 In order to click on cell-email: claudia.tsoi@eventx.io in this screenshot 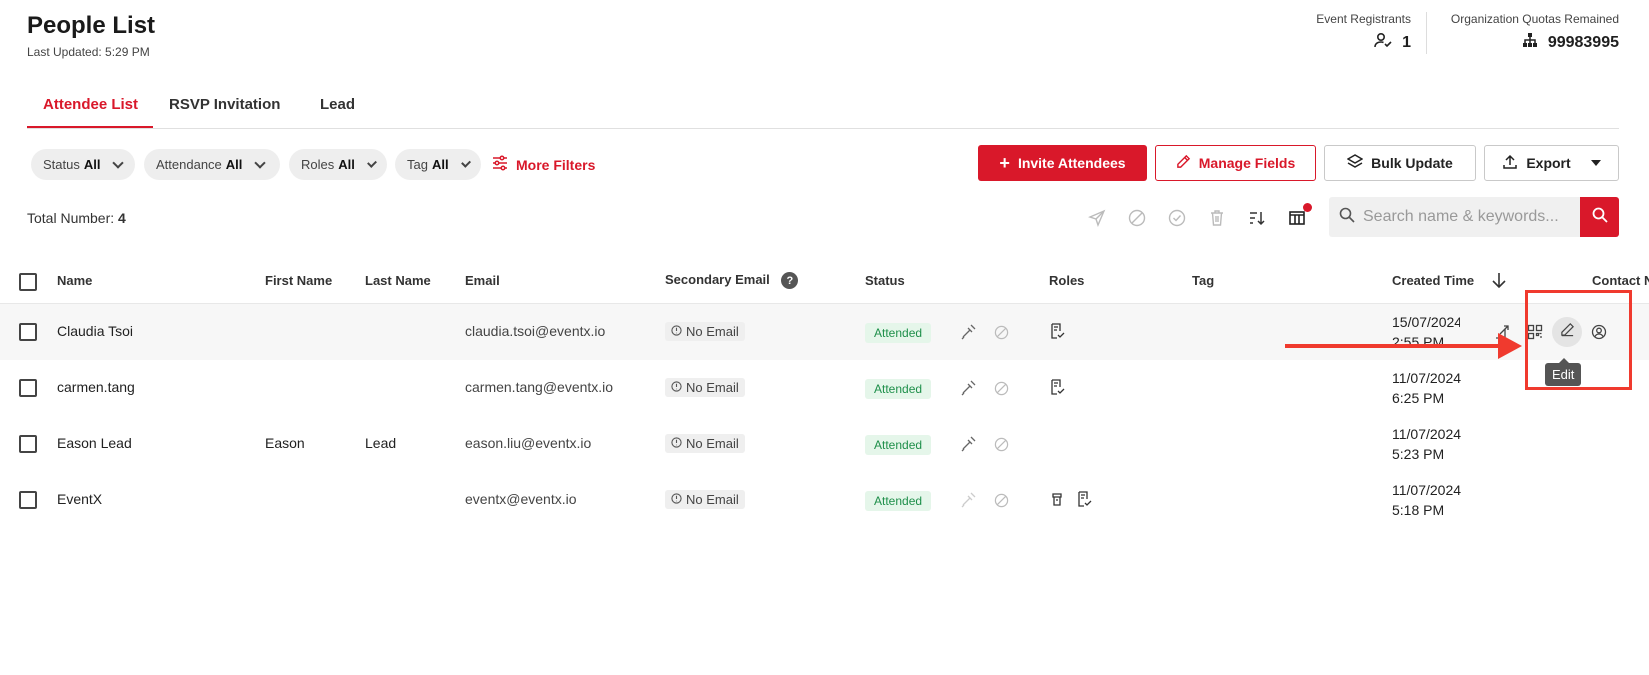, I will do `click(535, 331)`.